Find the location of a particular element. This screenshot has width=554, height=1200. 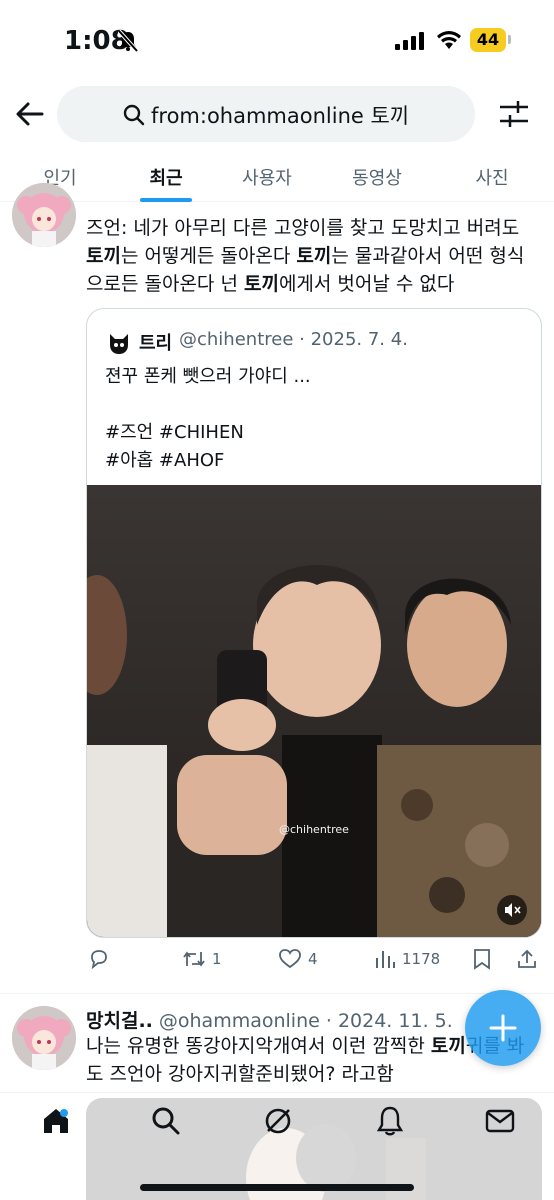

status-bar: 1:08 44 is located at coordinates (277, 43).